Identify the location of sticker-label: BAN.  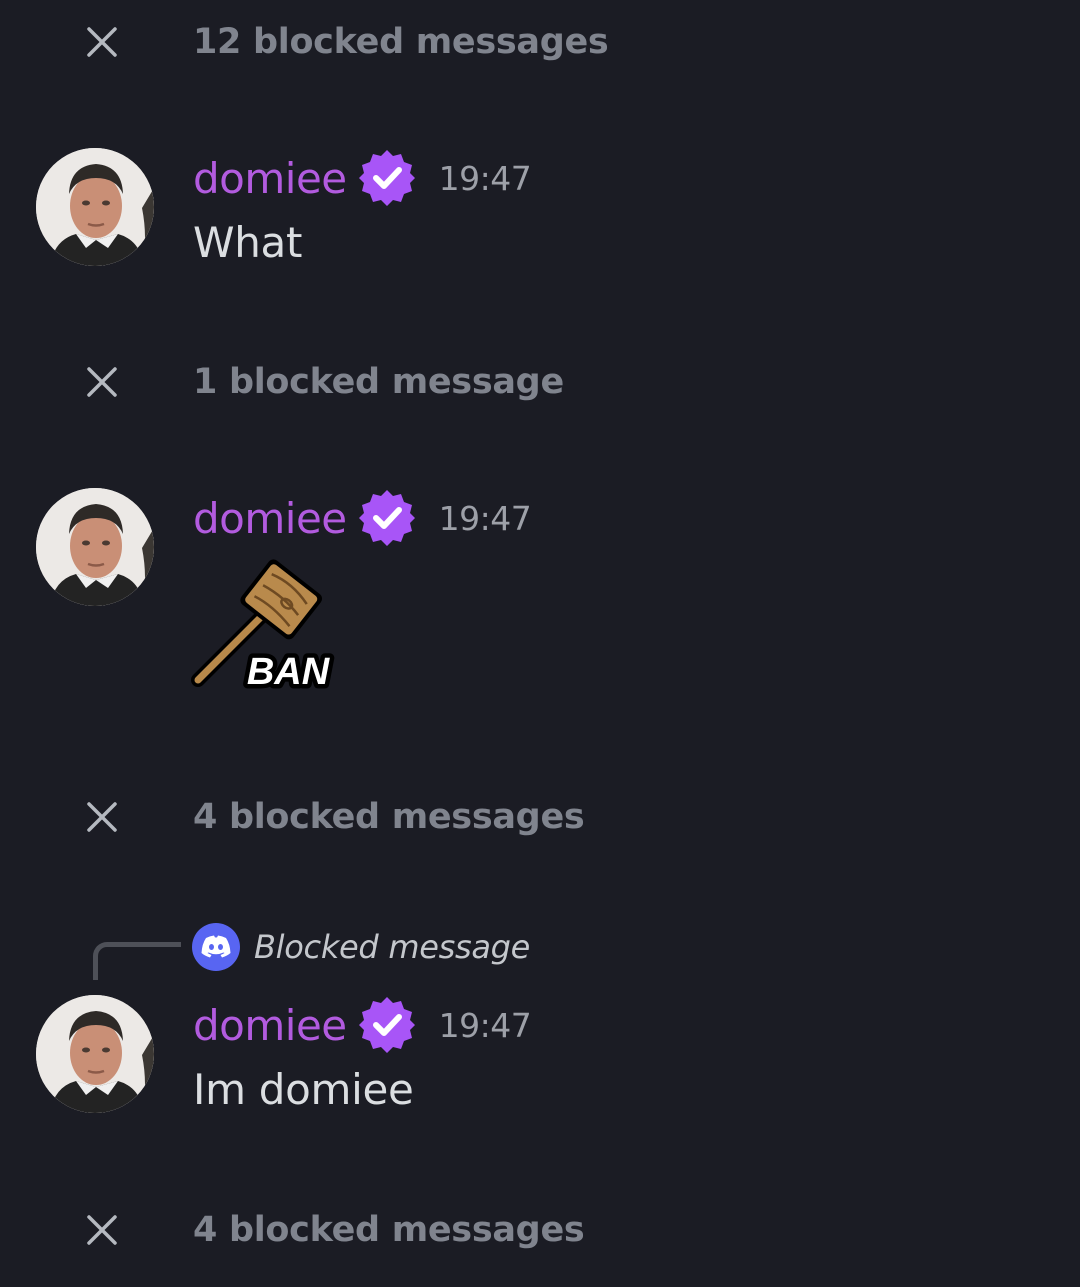
(289, 672).